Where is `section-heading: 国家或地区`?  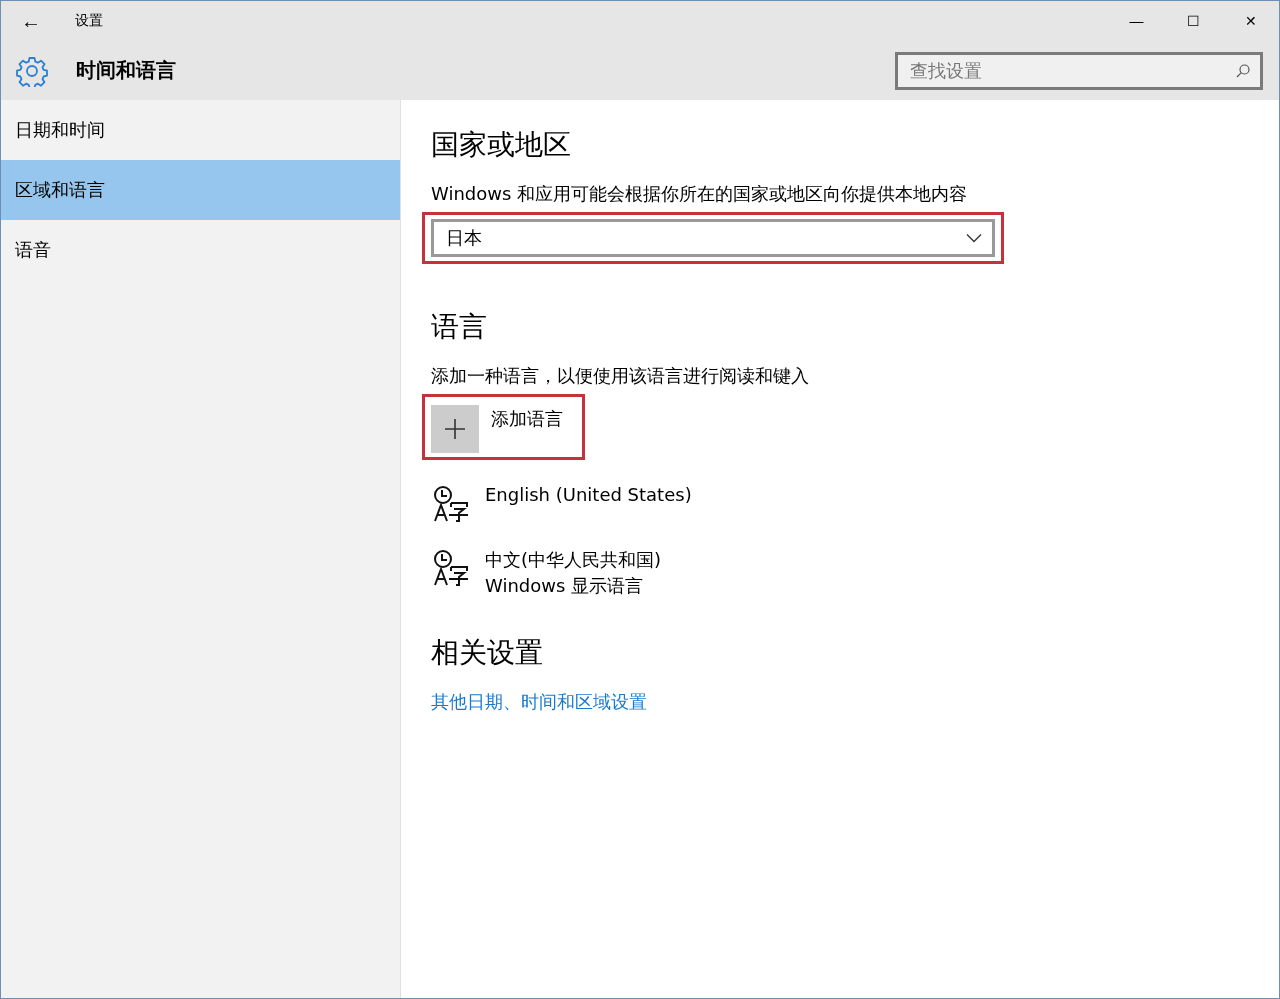
section-heading: 国家或地区 is located at coordinates (501, 145).